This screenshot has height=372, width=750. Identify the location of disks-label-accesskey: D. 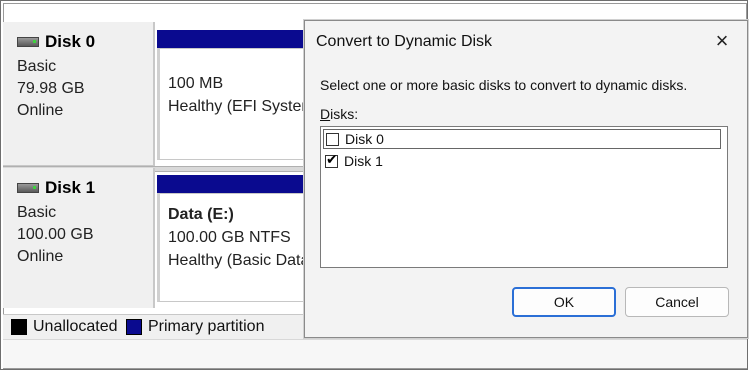
(325, 114).